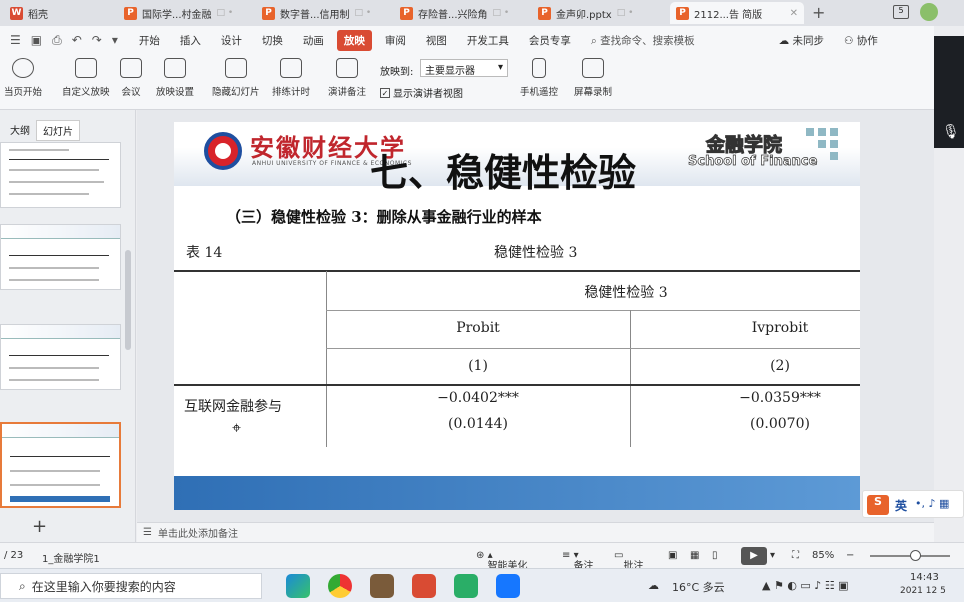  I want to click on slide-sorter-icon: ▦, so click(694, 555).